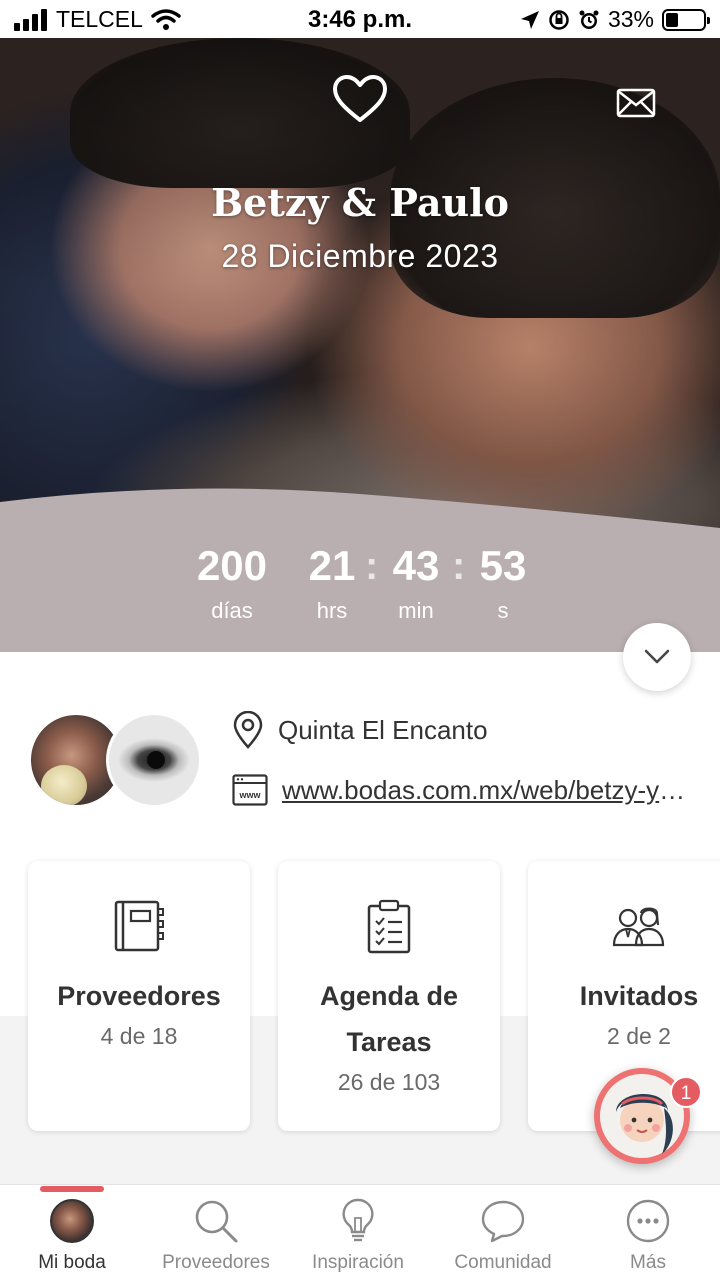  Describe the element at coordinates (360, 595) in the screenshot. I see `countdown: 200 días 21 hrs : 43 min : 53 s` at that location.